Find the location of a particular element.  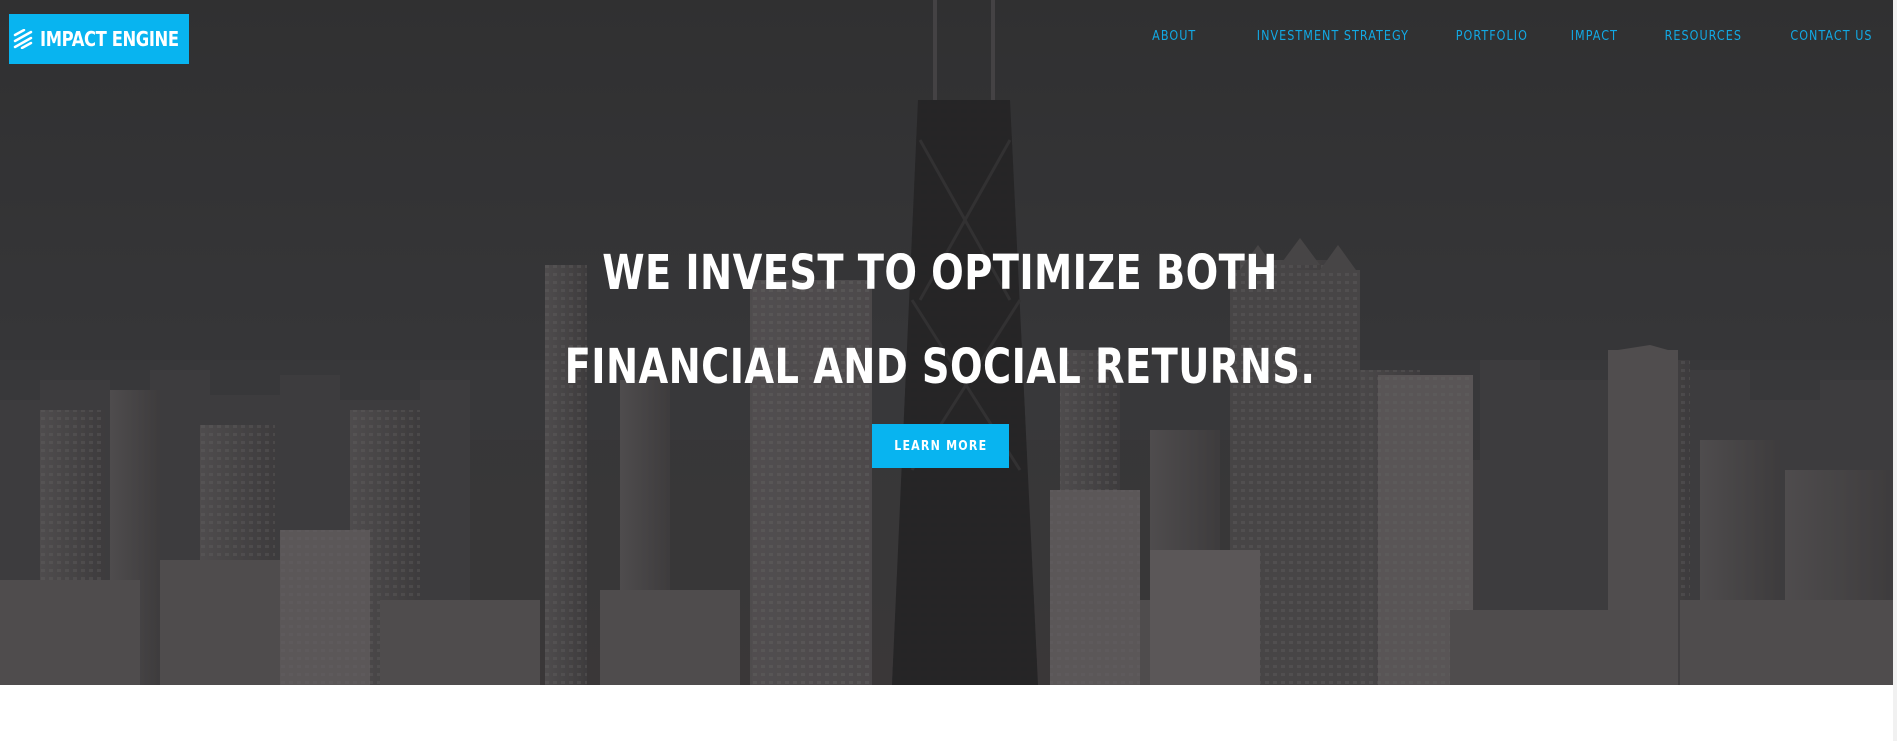

scrollbar-track is located at coordinates (1895, 370).